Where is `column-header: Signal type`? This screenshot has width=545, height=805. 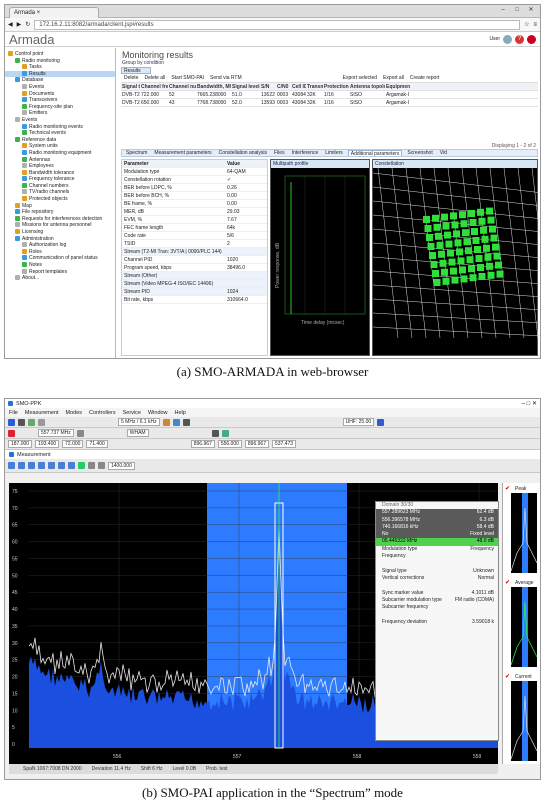 column-header: Signal type is located at coordinates (130, 86).